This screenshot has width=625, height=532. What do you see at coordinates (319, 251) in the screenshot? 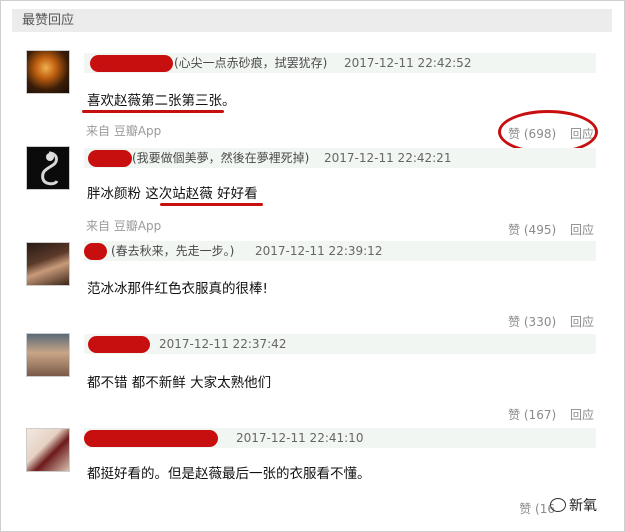
I see `comment-time: 2017-12-11 22:39:12` at bounding box center [319, 251].